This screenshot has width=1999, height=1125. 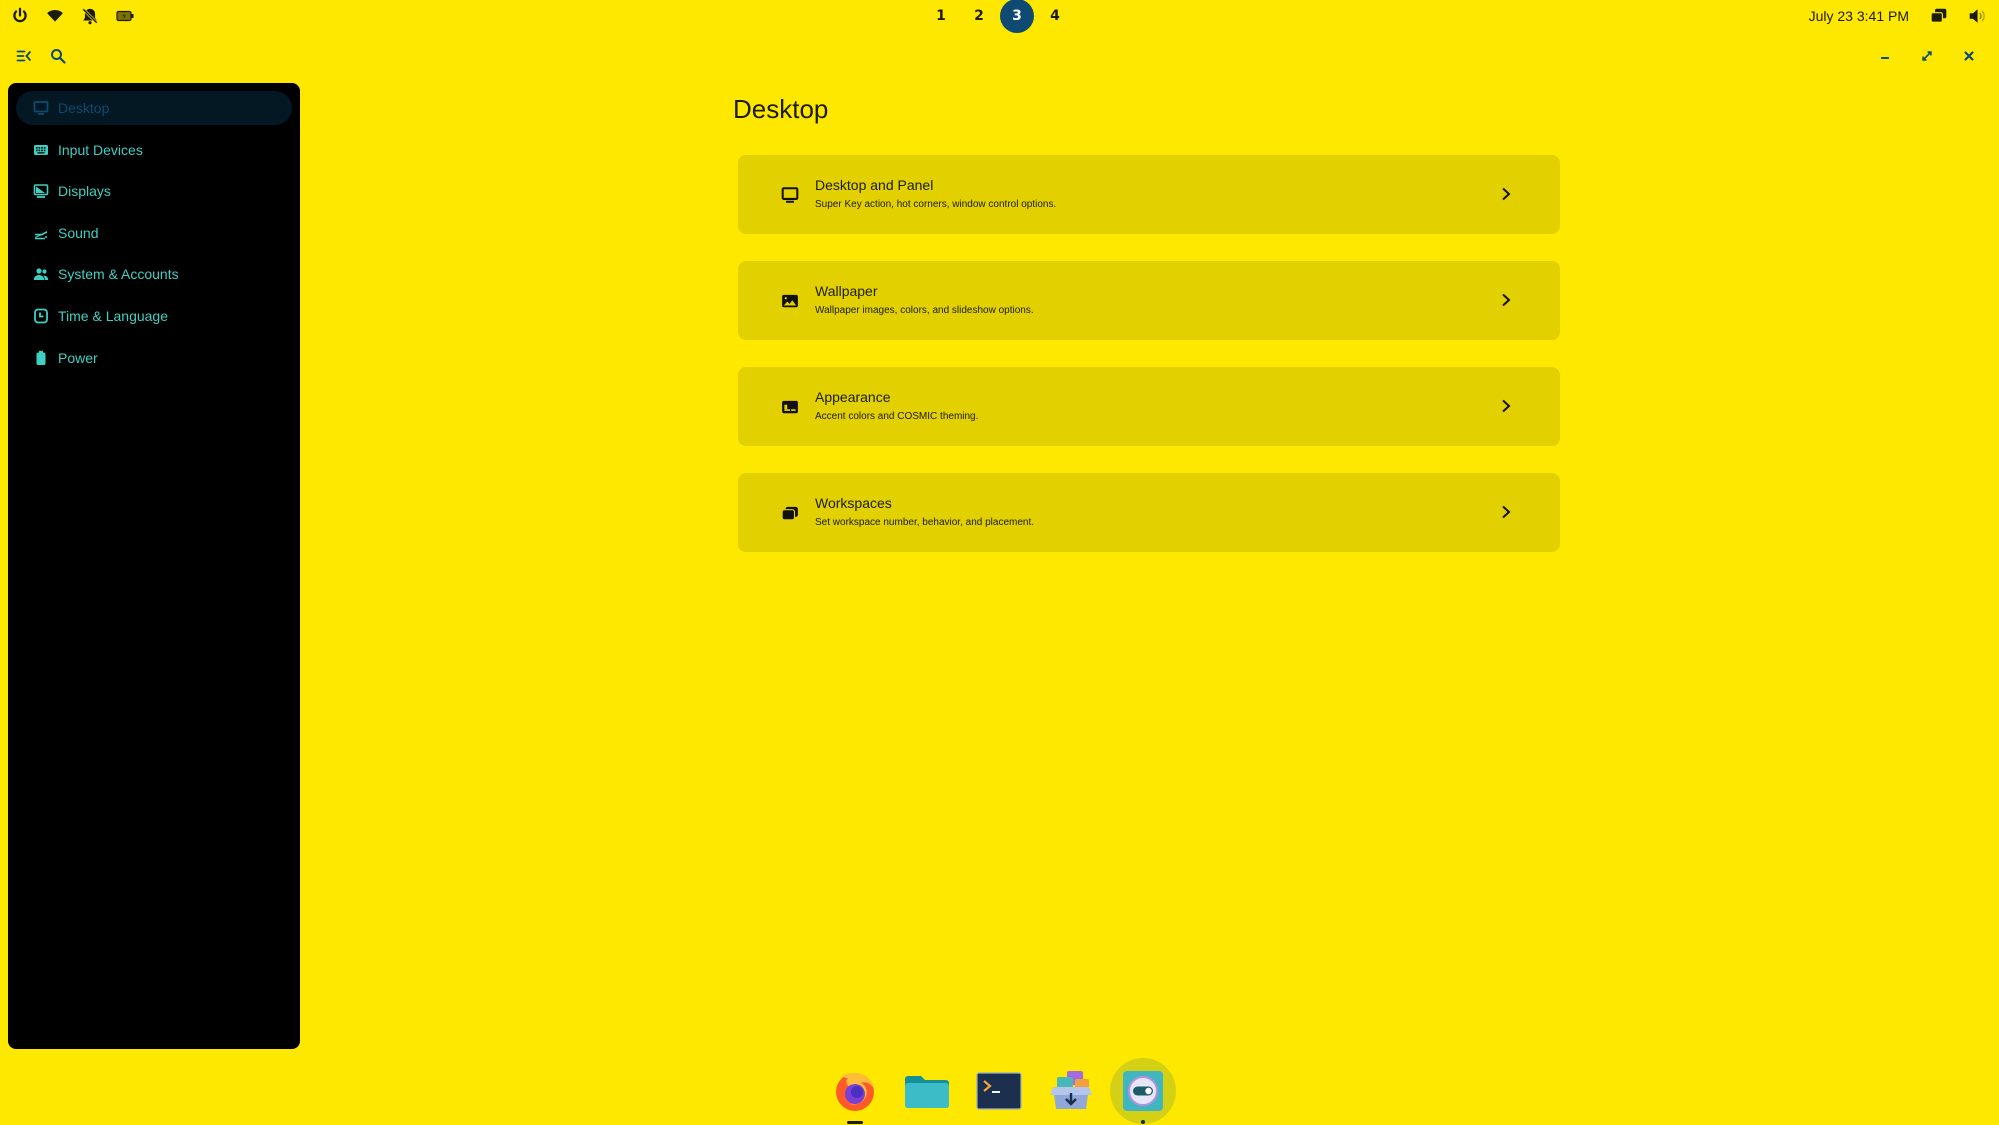 What do you see at coordinates (41, 233) in the screenshot?
I see `sound-icon` at bounding box center [41, 233].